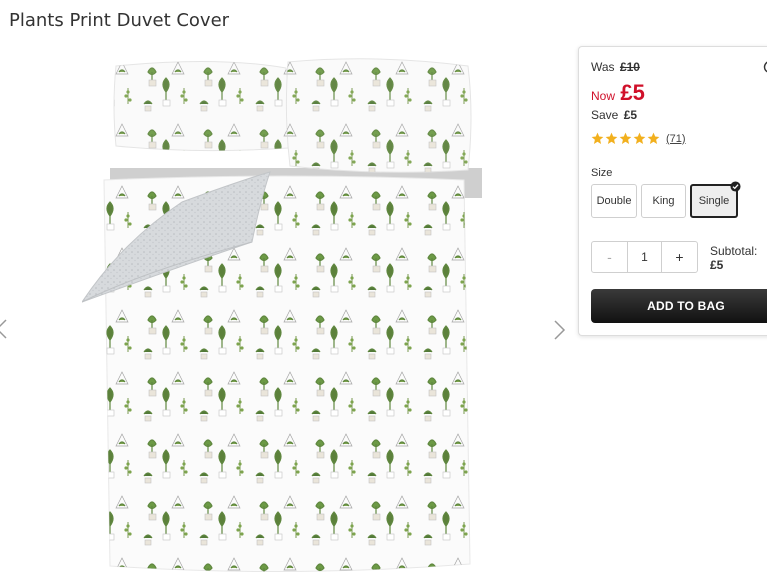 This screenshot has height=586, width=767. I want to click on rating: (71), so click(638, 138).